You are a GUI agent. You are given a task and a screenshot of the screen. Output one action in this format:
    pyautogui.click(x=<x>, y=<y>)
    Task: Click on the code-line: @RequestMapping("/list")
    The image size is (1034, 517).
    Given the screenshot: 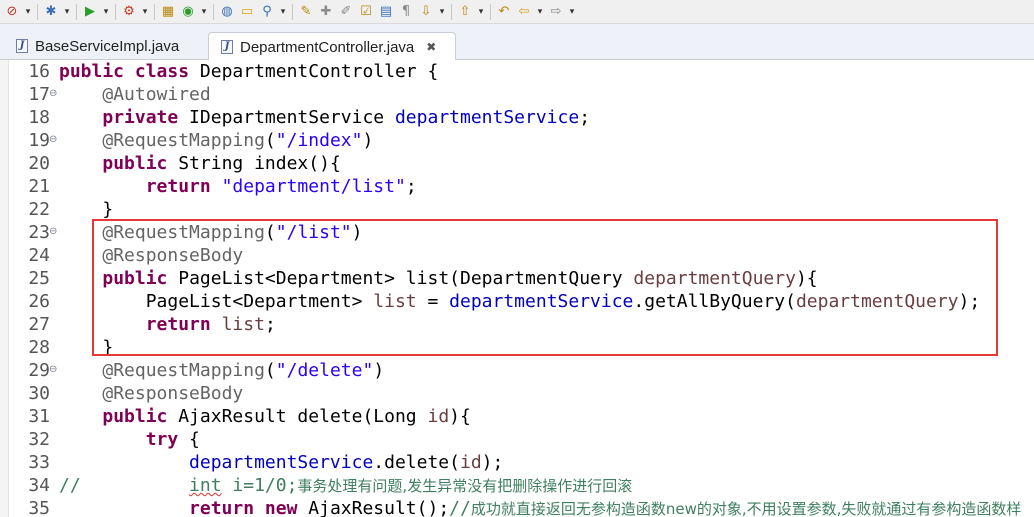 What is the action you would take?
    pyautogui.click(x=210, y=232)
    